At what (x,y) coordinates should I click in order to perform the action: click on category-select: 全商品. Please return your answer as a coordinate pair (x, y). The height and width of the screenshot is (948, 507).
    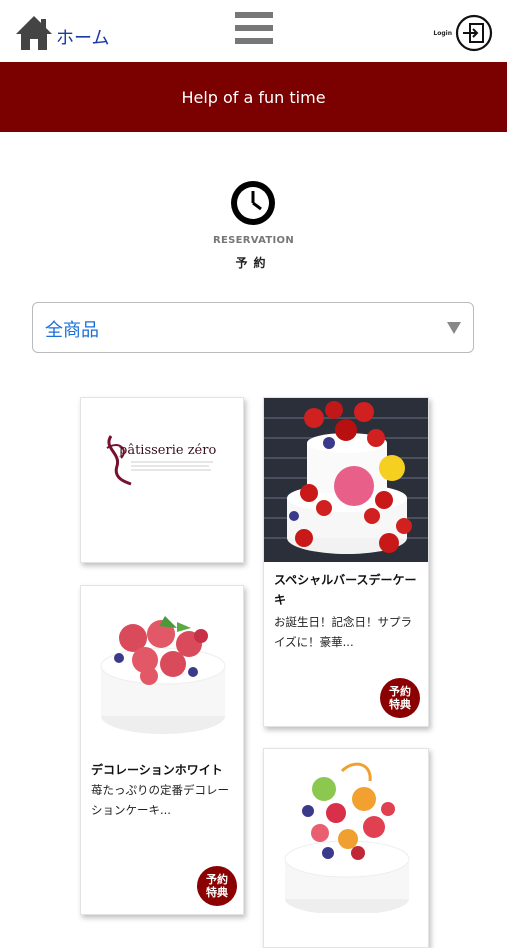
    Looking at the image, I should click on (253, 327).